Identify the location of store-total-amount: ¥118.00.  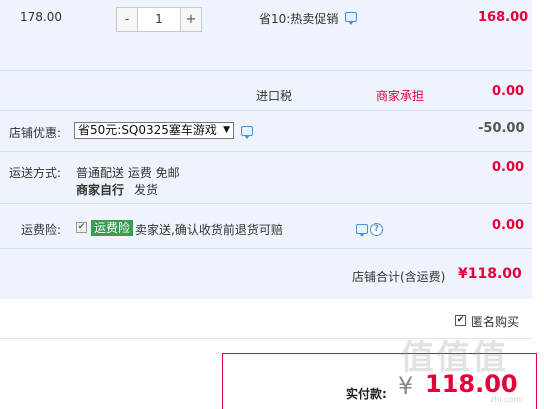
(490, 274).